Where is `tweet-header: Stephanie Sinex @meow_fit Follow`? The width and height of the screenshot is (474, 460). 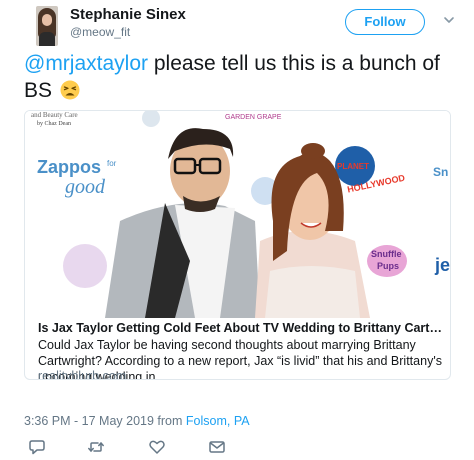 tweet-header: Stephanie Sinex @meow_fit Follow is located at coordinates (237, 23).